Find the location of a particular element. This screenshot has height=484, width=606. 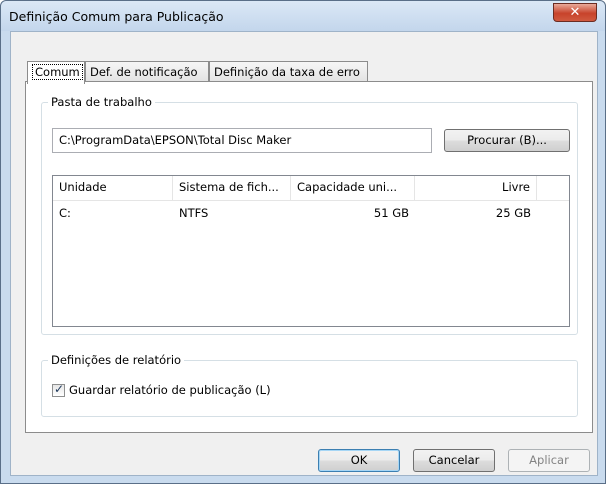

cell-drive: C: is located at coordinates (65, 213).